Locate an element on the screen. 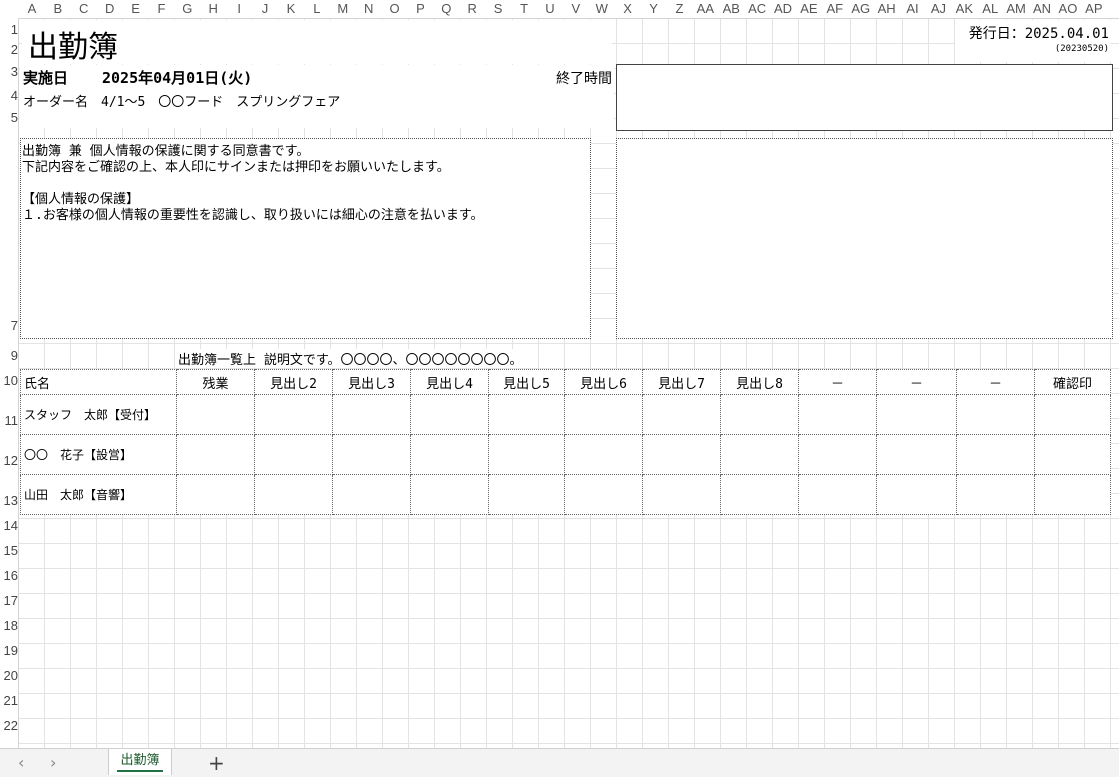  column-header-ah: AH is located at coordinates (887, 9).